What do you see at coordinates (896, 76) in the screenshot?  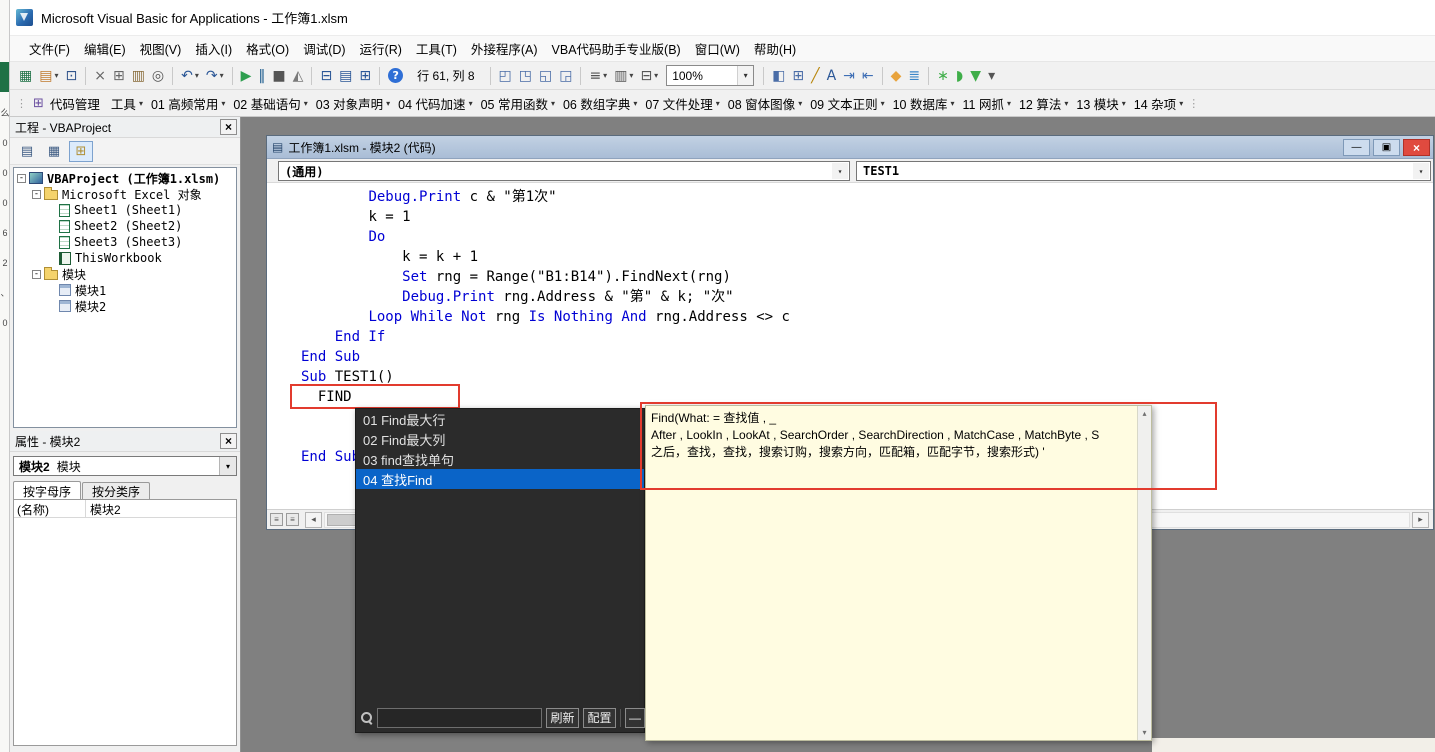 I see `hand-icon: ◆` at bounding box center [896, 76].